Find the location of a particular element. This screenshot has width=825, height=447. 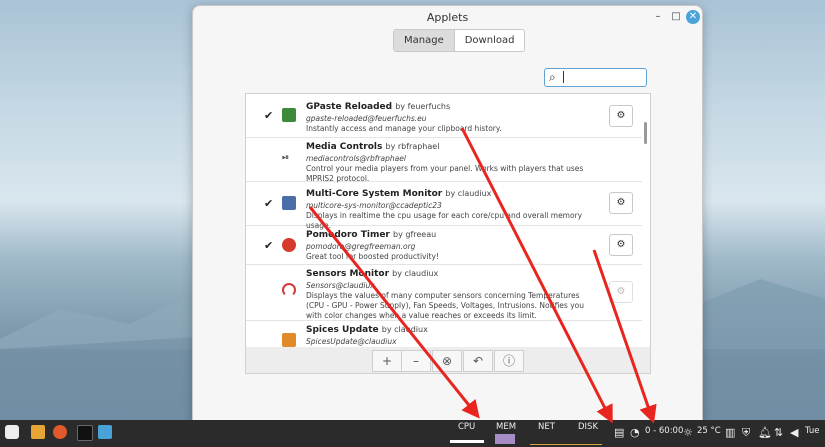

arrow-to-pomodoro is located at coordinates (624, 336).